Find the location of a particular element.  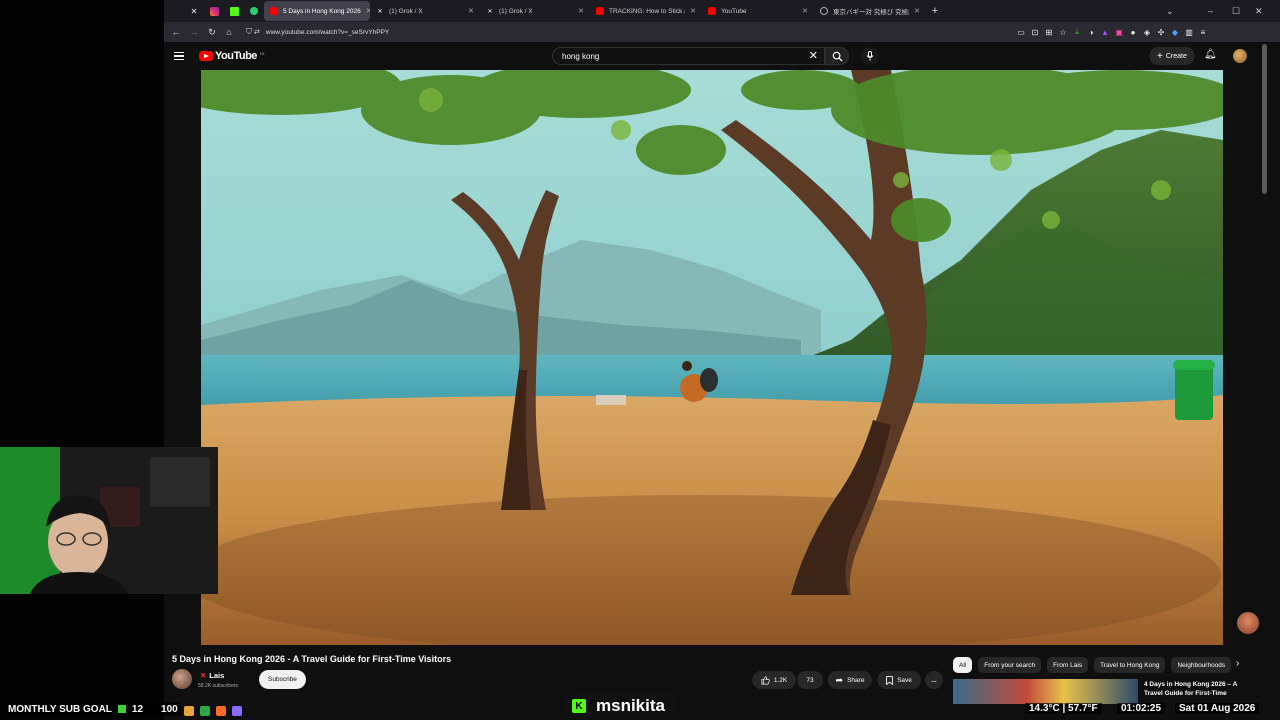

clear-search-icon: ✕ is located at coordinates (813, 55).